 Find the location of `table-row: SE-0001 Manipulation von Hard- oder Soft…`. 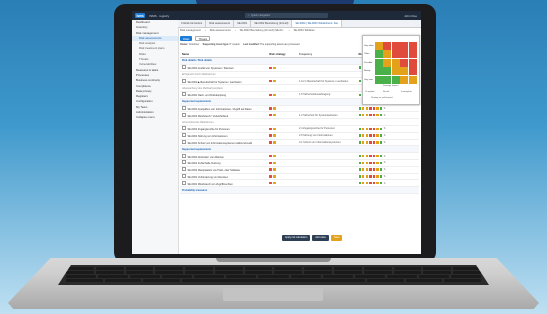

table-row: SE-0001 Manipulation von Hard- oder Soft… is located at coordinates (299, 170).